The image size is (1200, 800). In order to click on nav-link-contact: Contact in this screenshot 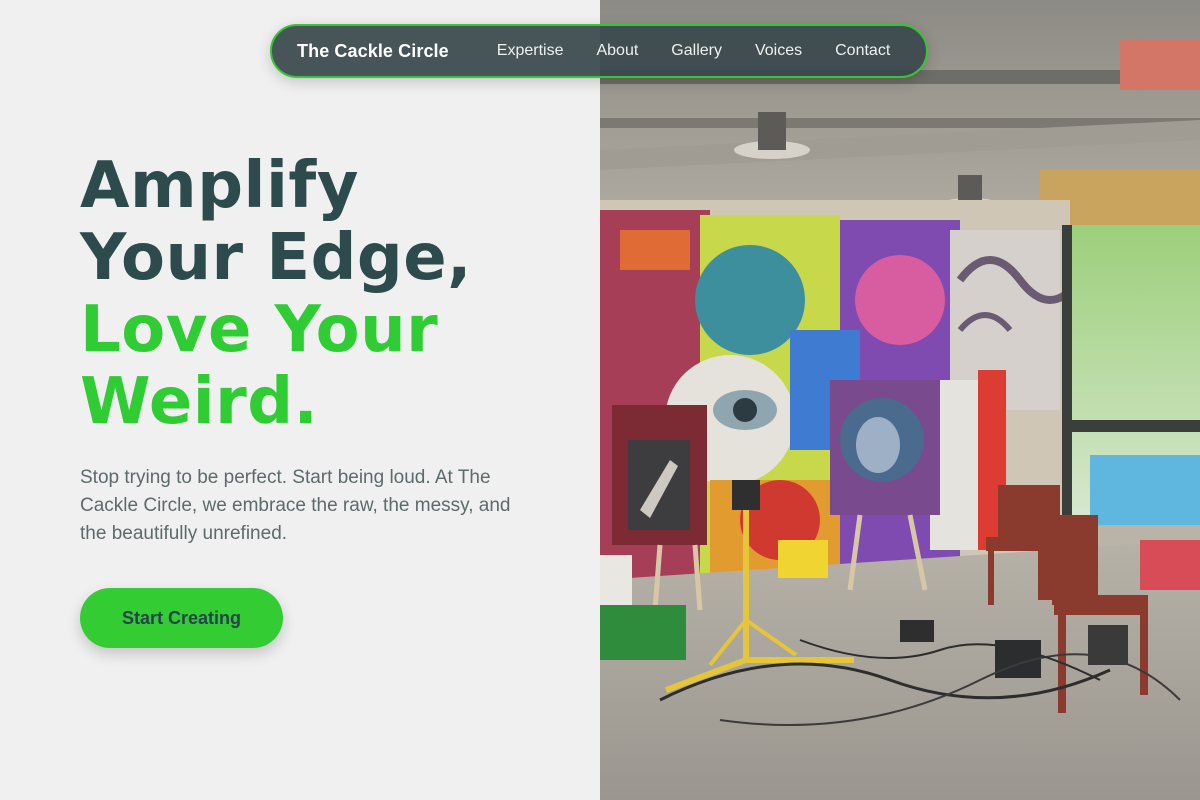, I will do `click(862, 51)`.